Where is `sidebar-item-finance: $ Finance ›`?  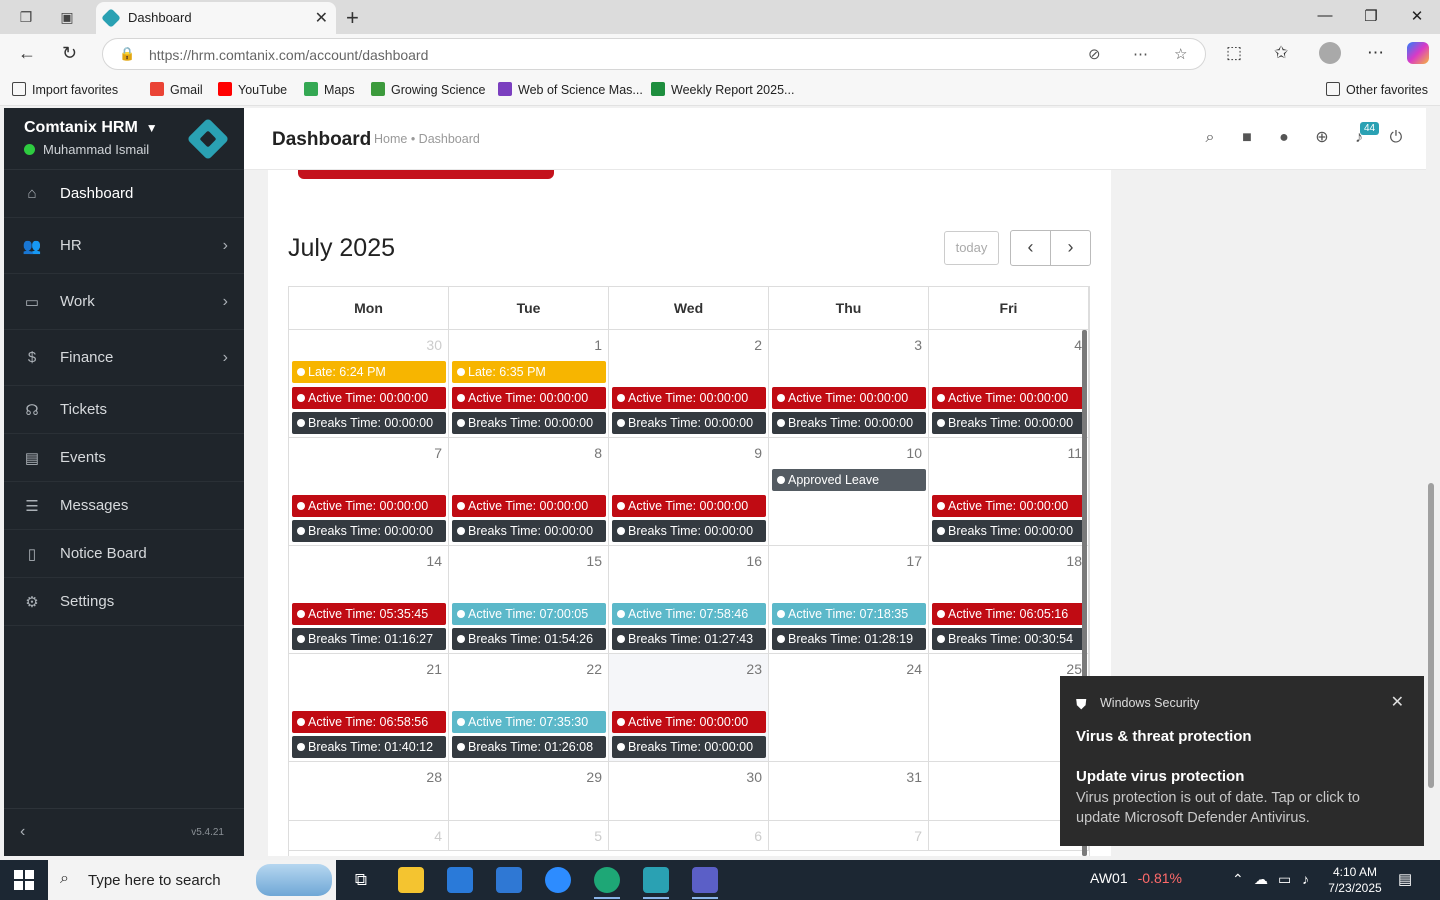
sidebar-item-finance: $ Finance › is located at coordinates (124, 358).